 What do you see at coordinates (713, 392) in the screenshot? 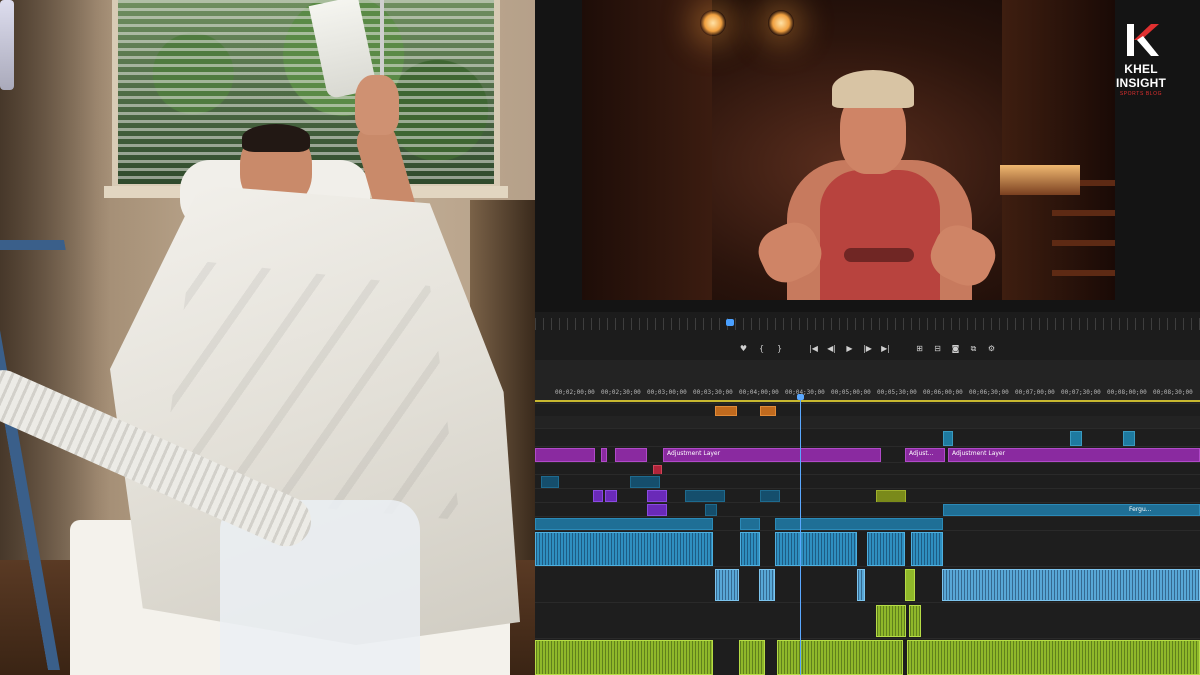
I see `ruler-timecode: 00;03;30;00` at bounding box center [713, 392].